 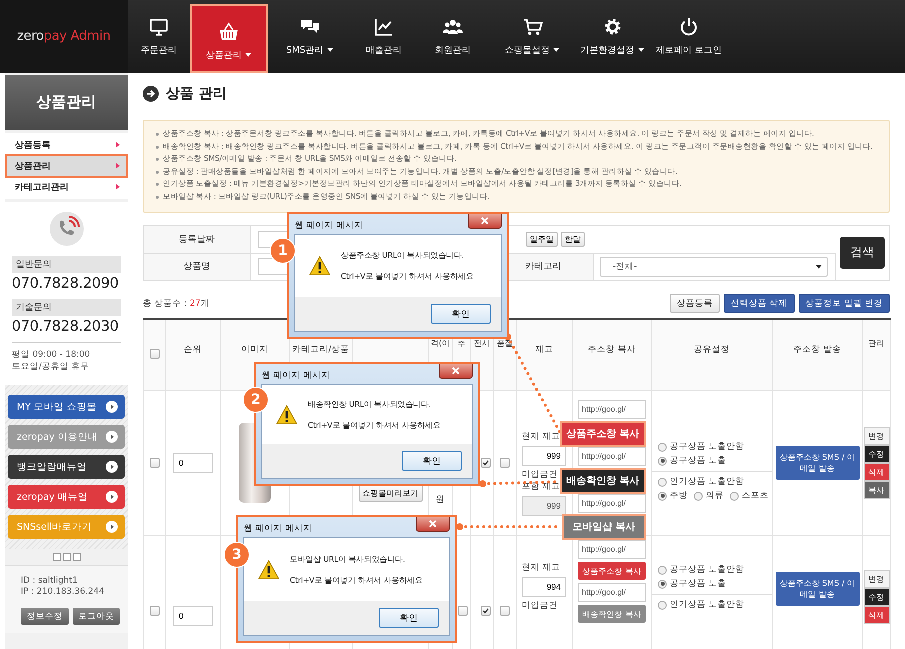 I want to click on arrow-icon, so click(x=118, y=187).